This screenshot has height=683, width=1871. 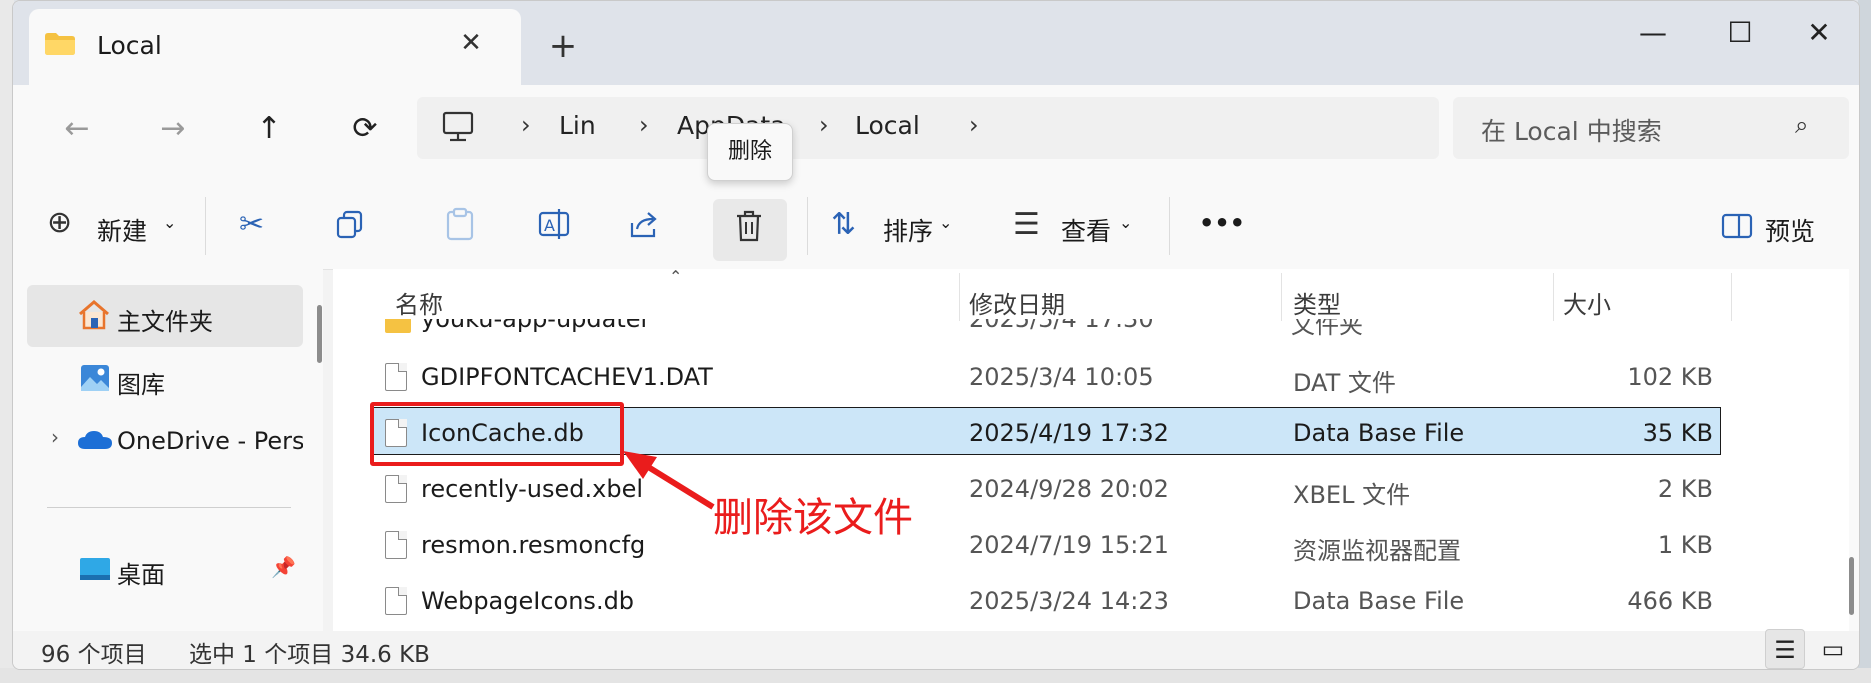 What do you see at coordinates (396, 545) in the screenshot?
I see `resmon-config-icon` at bounding box center [396, 545].